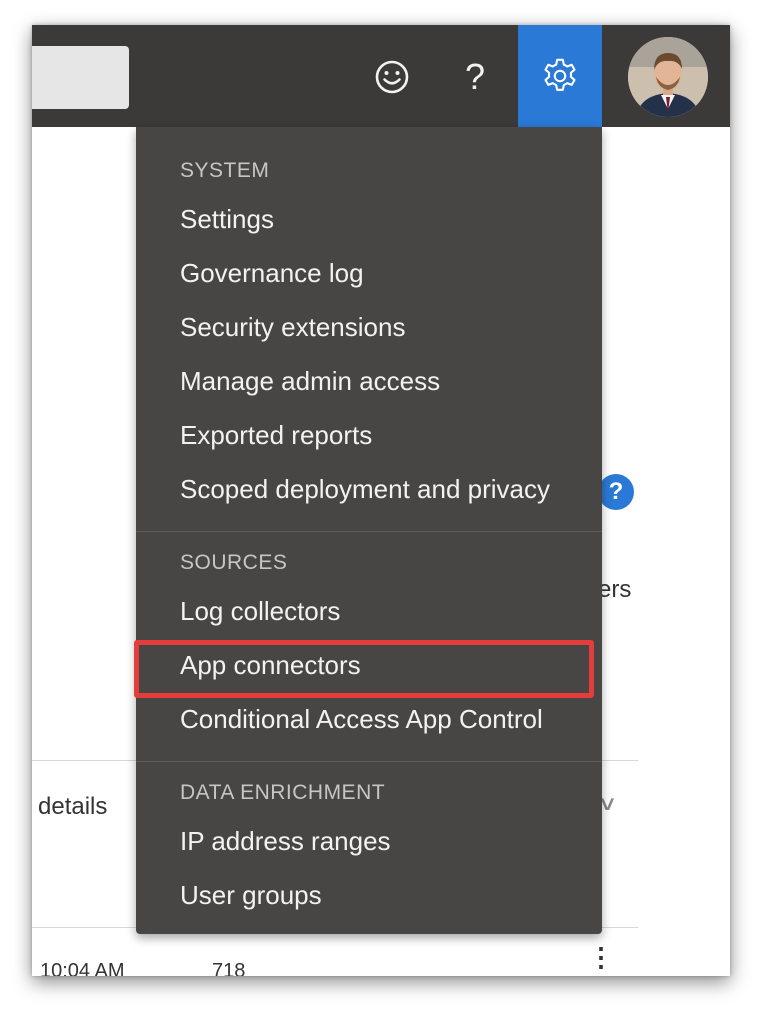 Image resolution: width=782 pixels, height=1012 pixels. I want to click on more-options-icon: ⋮, so click(601, 957).